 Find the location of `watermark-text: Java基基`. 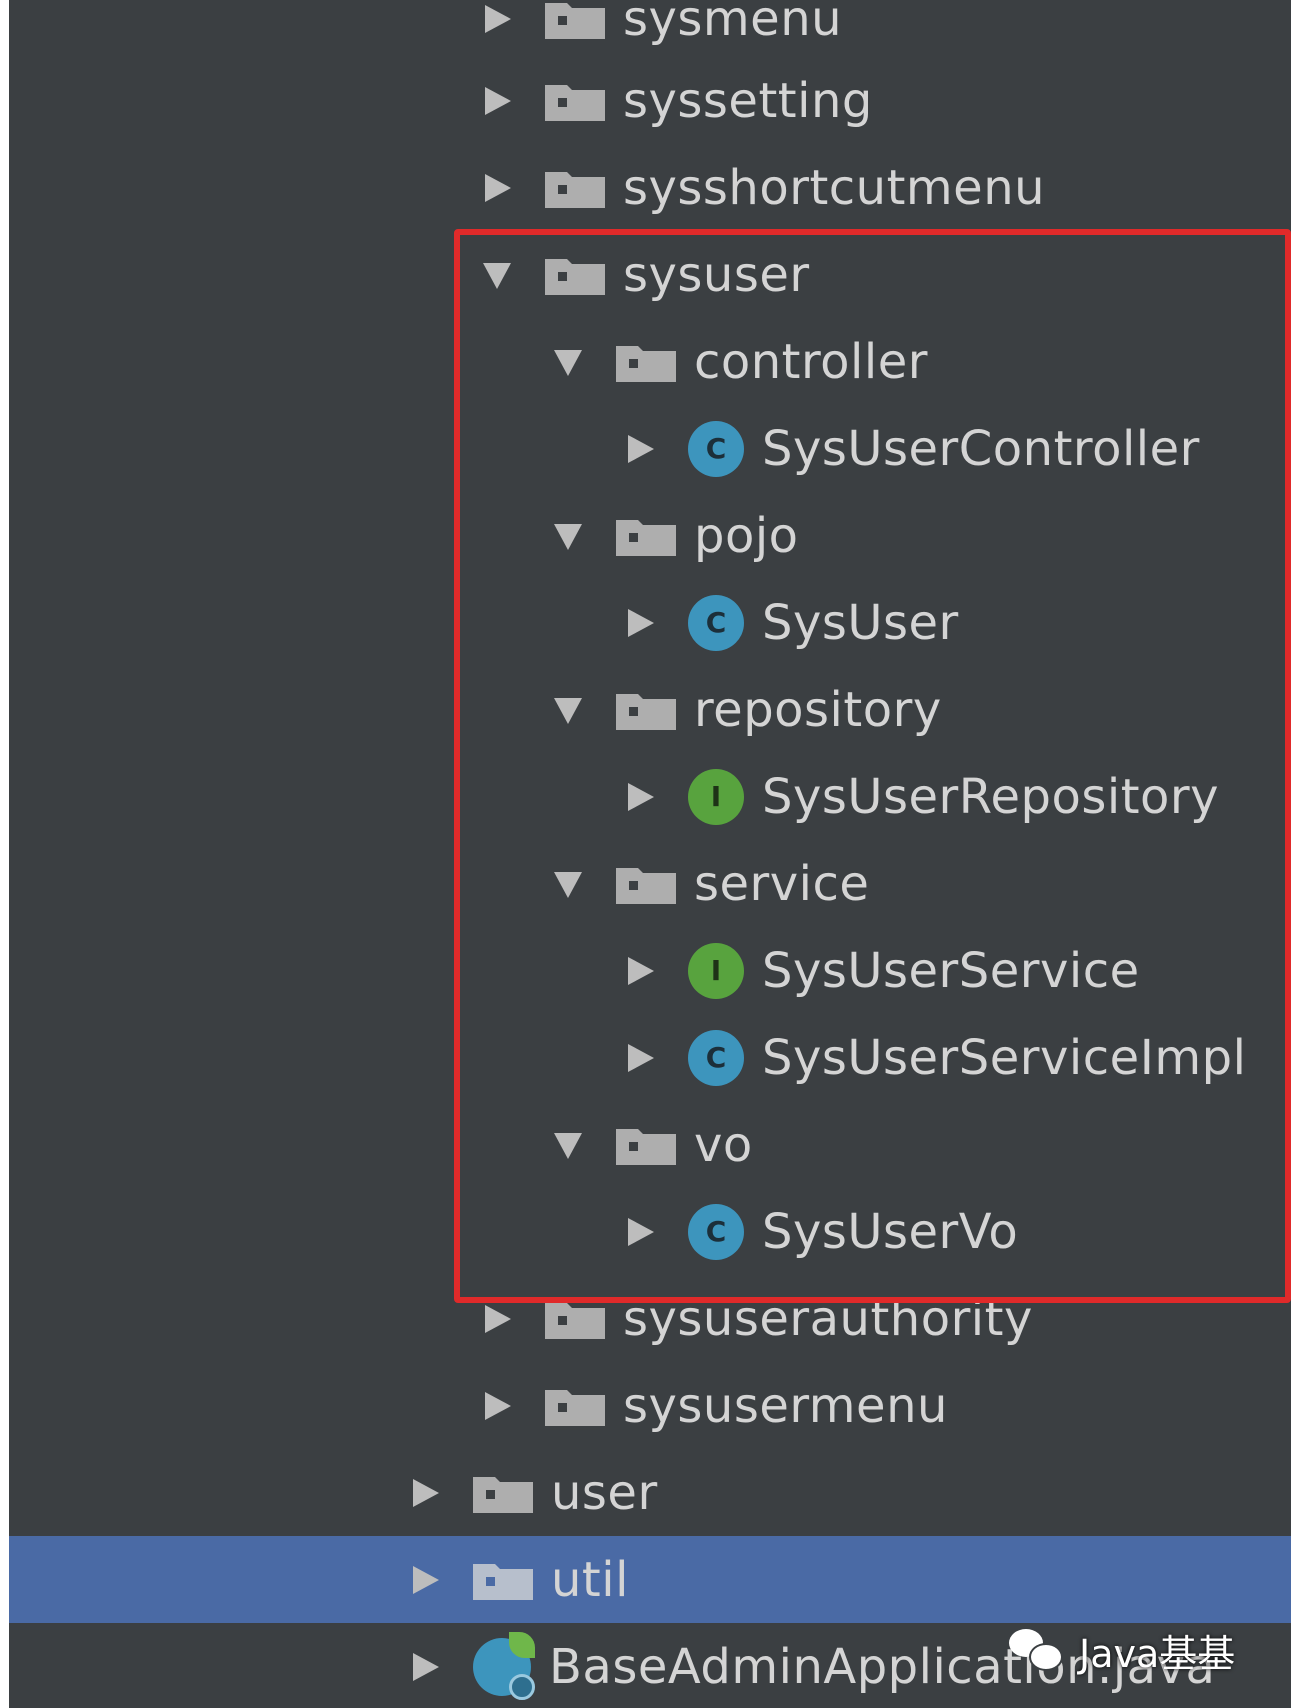

watermark-text: Java基基 is located at coordinates (1157, 1654).